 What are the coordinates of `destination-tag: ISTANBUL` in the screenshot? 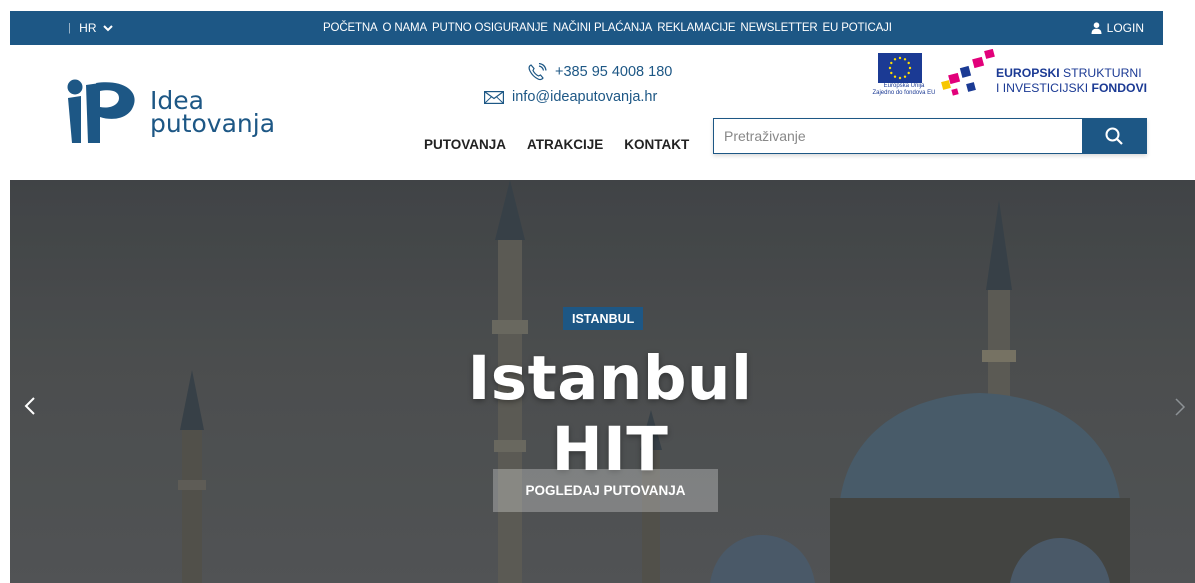 It's located at (603, 318).